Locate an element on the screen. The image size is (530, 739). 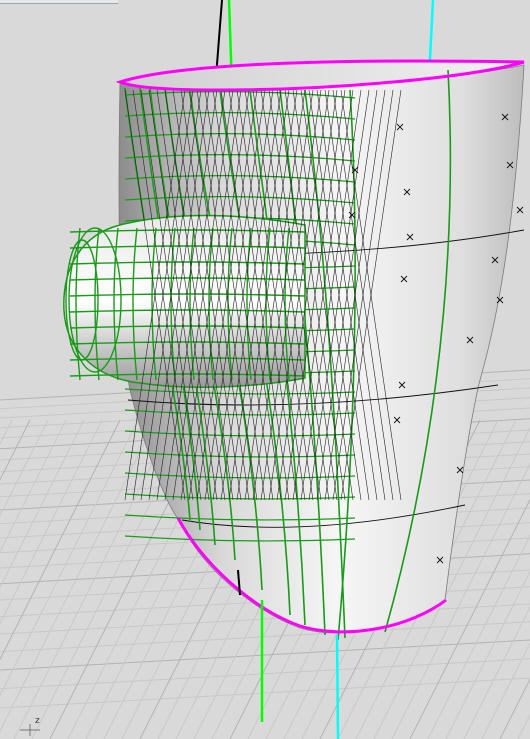
axis-line-cyan-bottom is located at coordinates (337, 686).